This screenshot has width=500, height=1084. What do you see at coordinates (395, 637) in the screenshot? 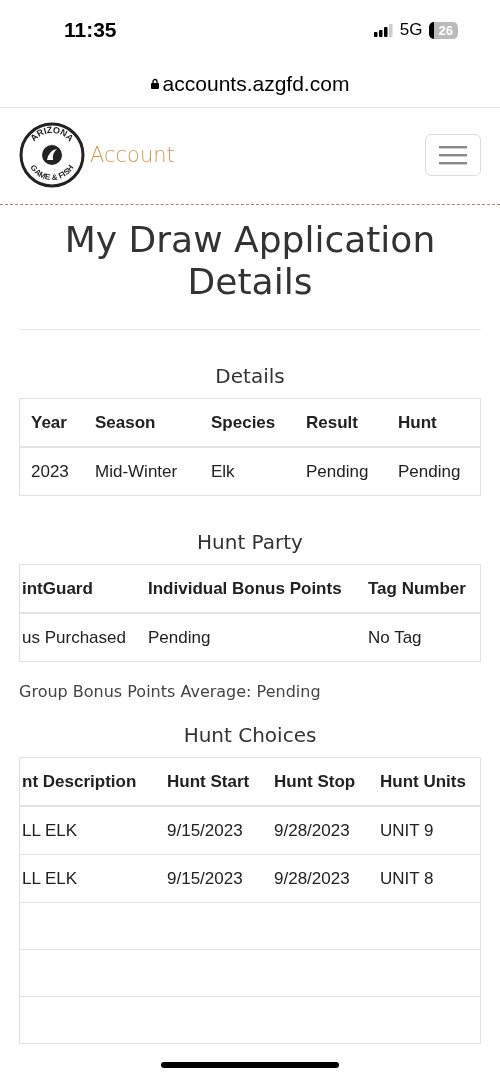
I see `table-cell-text: No Tag` at bounding box center [395, 637].